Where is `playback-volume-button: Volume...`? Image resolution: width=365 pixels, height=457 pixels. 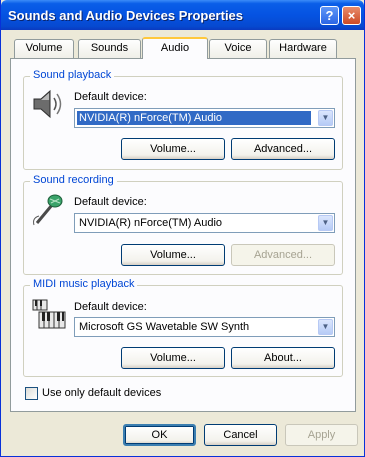 playback-volume-button: Volume... is located at coordinates (173, 149).